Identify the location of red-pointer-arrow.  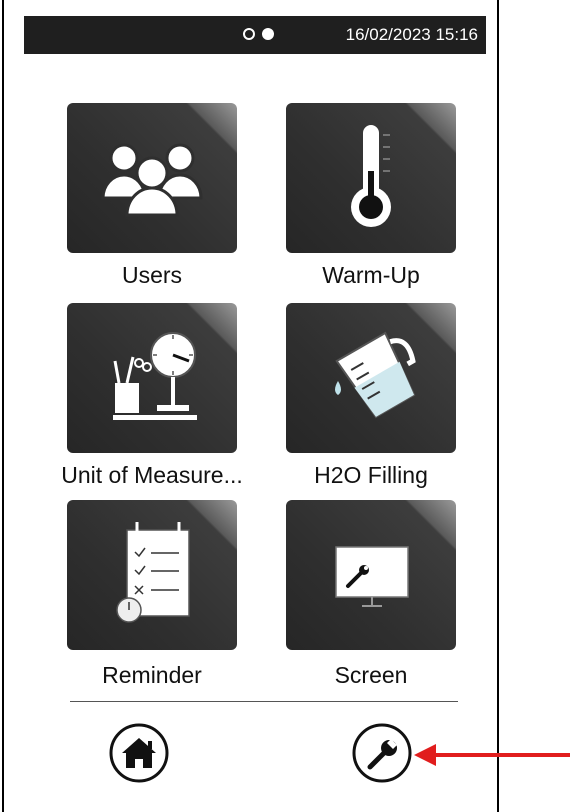
(492, 755).